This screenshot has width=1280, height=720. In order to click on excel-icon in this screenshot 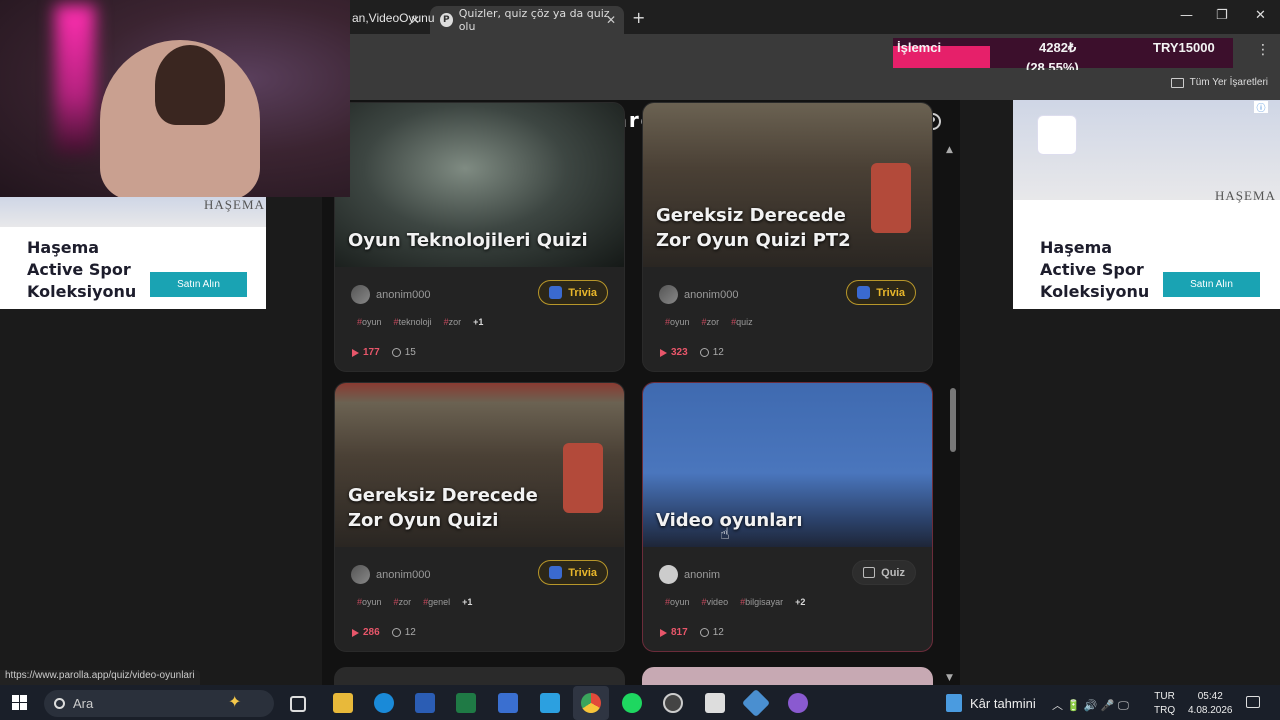, I will do `click(466, 703)`.